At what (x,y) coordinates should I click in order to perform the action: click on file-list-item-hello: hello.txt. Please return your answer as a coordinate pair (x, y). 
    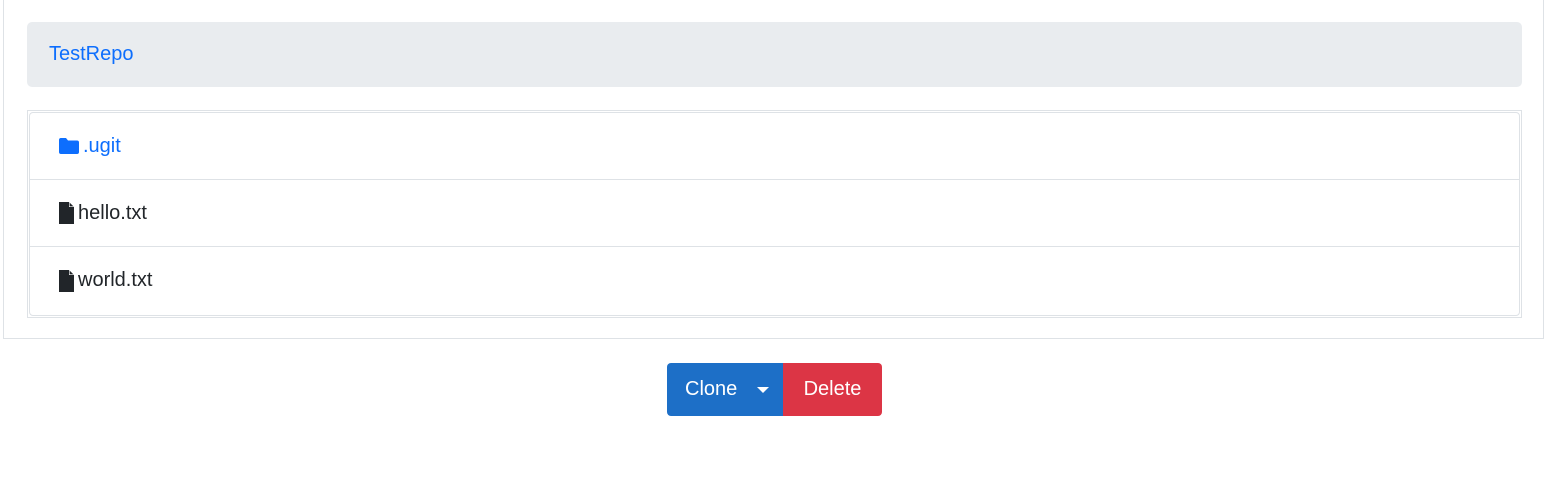
    Looking at the image, I should click on (774, 213).